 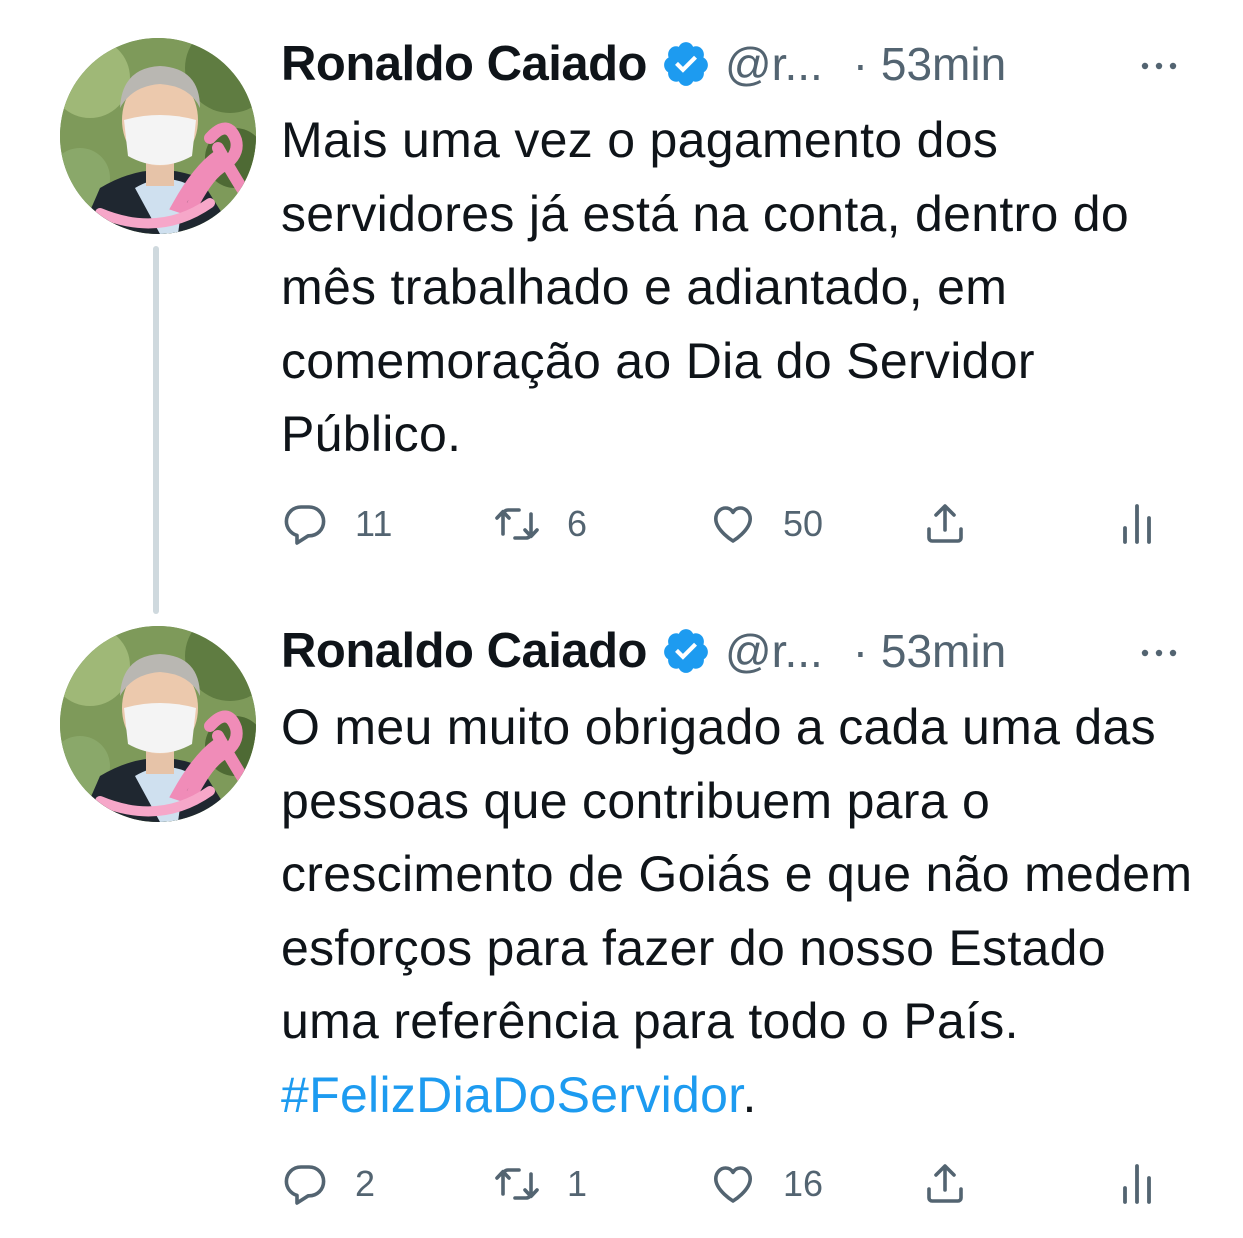 What do you see at coordinates (365, 1183) in the screenshot?
I see `reply-count: 2` at bounding box center [365, 1183].